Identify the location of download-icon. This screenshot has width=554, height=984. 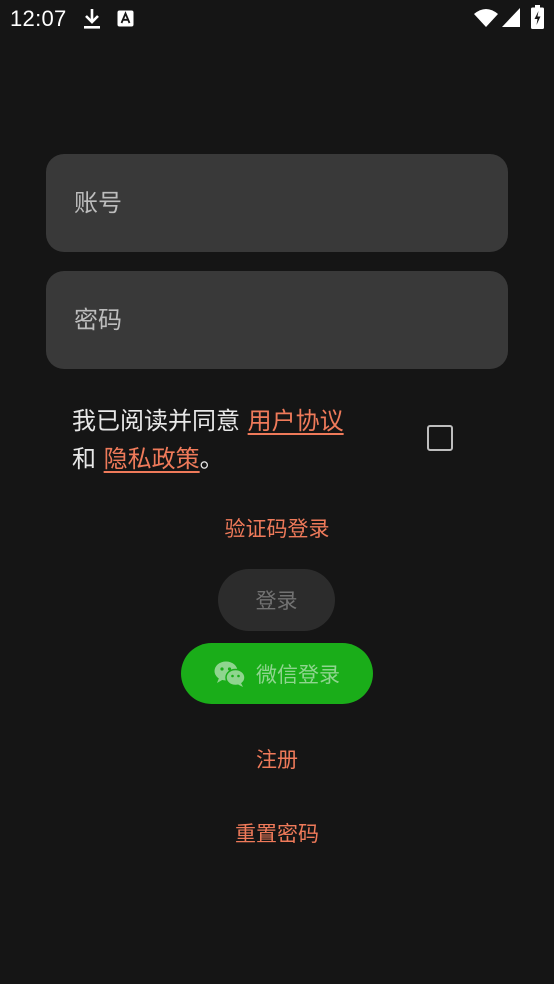
(92, 19).